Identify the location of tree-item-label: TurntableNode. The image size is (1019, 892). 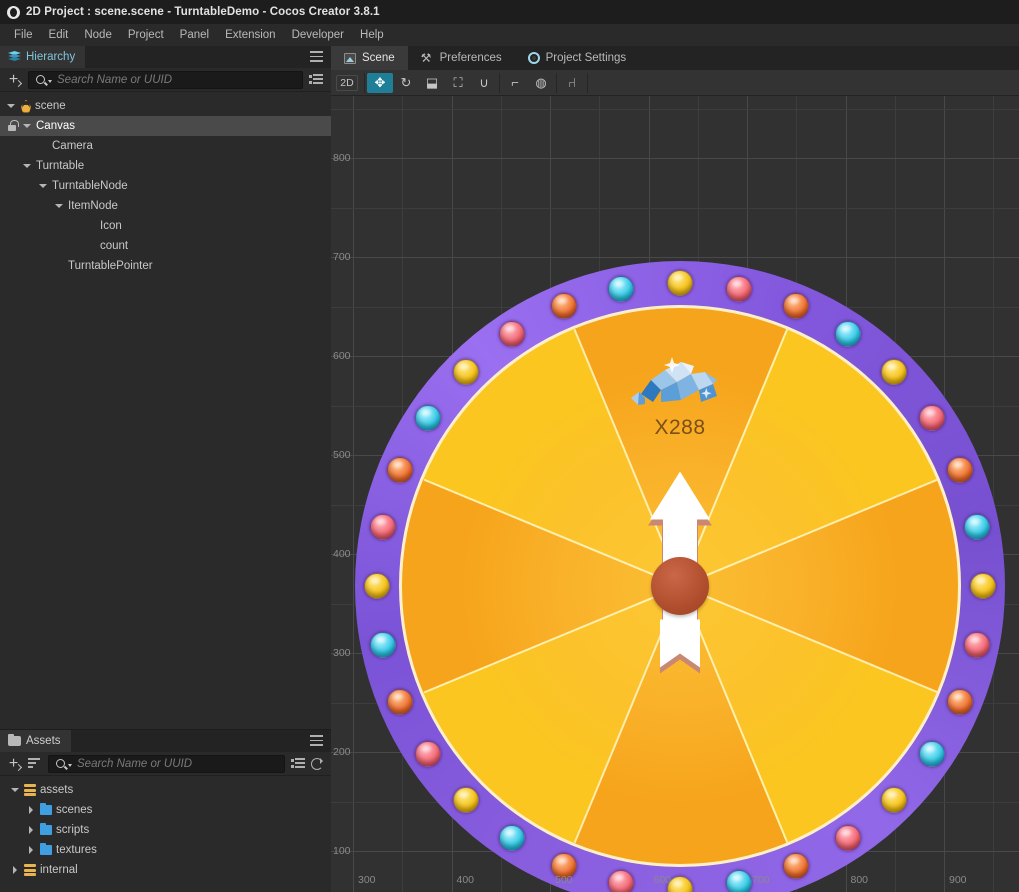
(90, 186).